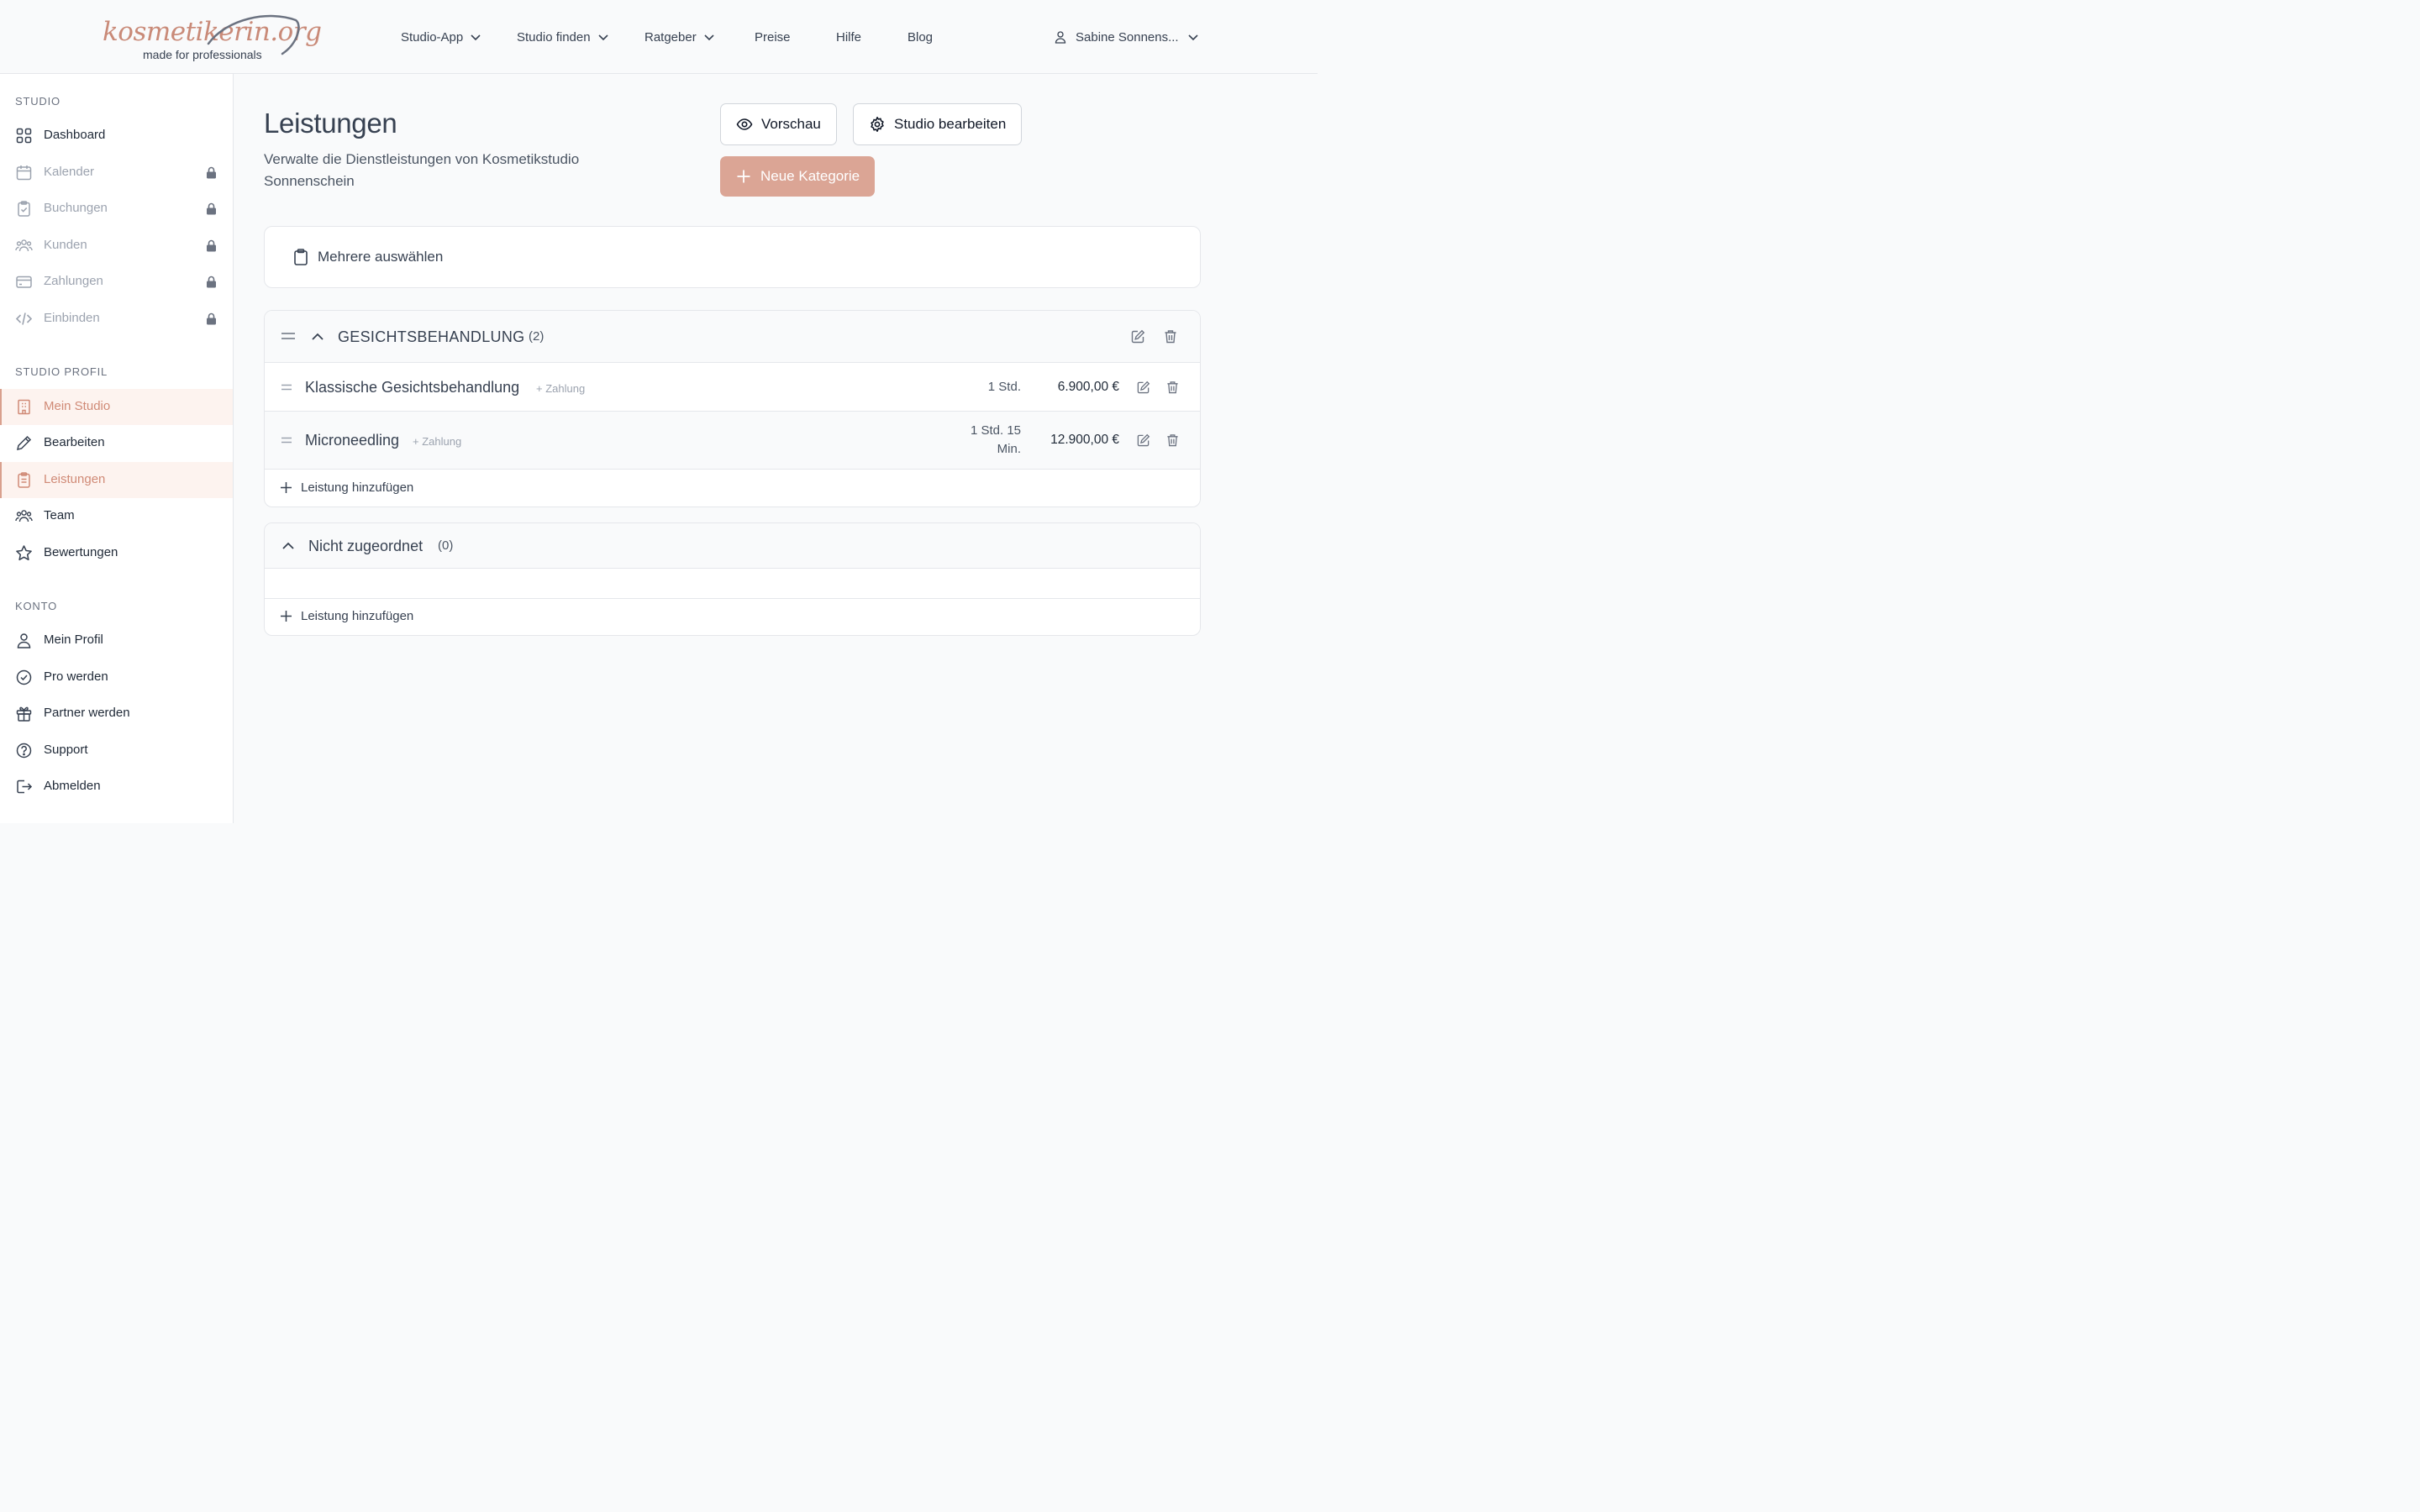 The image size is (2420, 1512). I want to click on sidebar-item-abmelden: Abmelden, so click(116, 787).